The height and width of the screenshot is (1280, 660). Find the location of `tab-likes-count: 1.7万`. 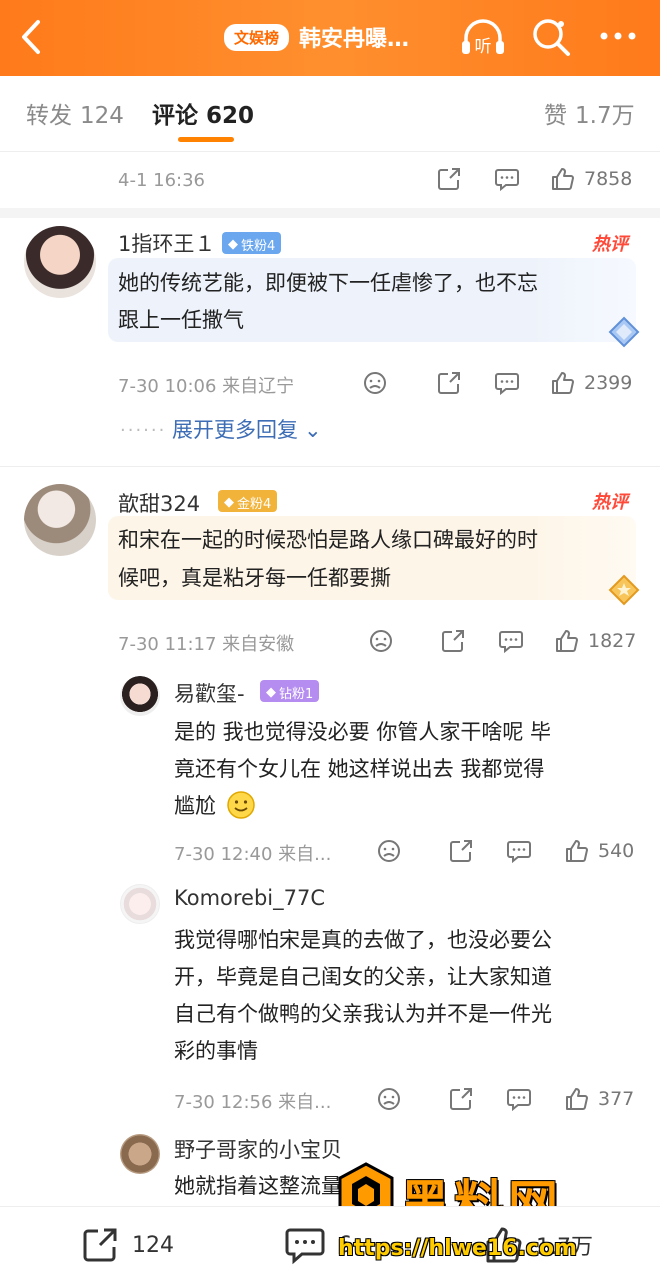

tab-likes-count: 1.7万 is located at coordinates (605, 116).